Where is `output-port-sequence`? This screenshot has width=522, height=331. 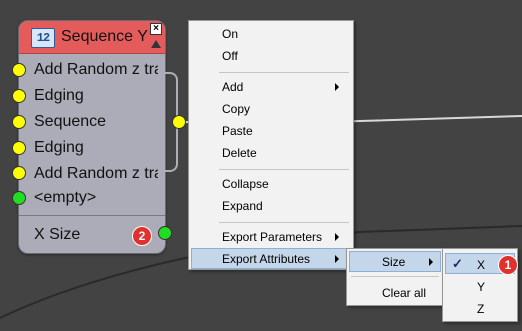 output-port-sequence is located at coordinates (179, 122).